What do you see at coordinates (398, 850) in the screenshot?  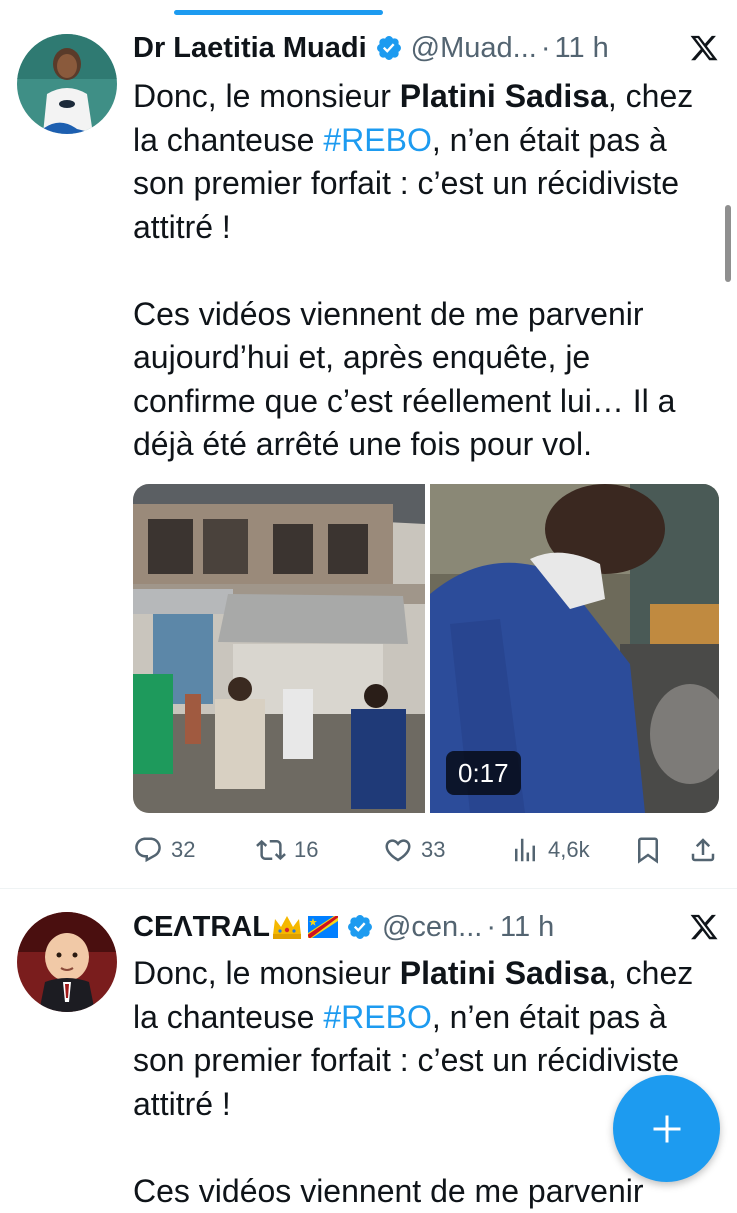 I see `heart-icon` at bounding box center [398, 850].